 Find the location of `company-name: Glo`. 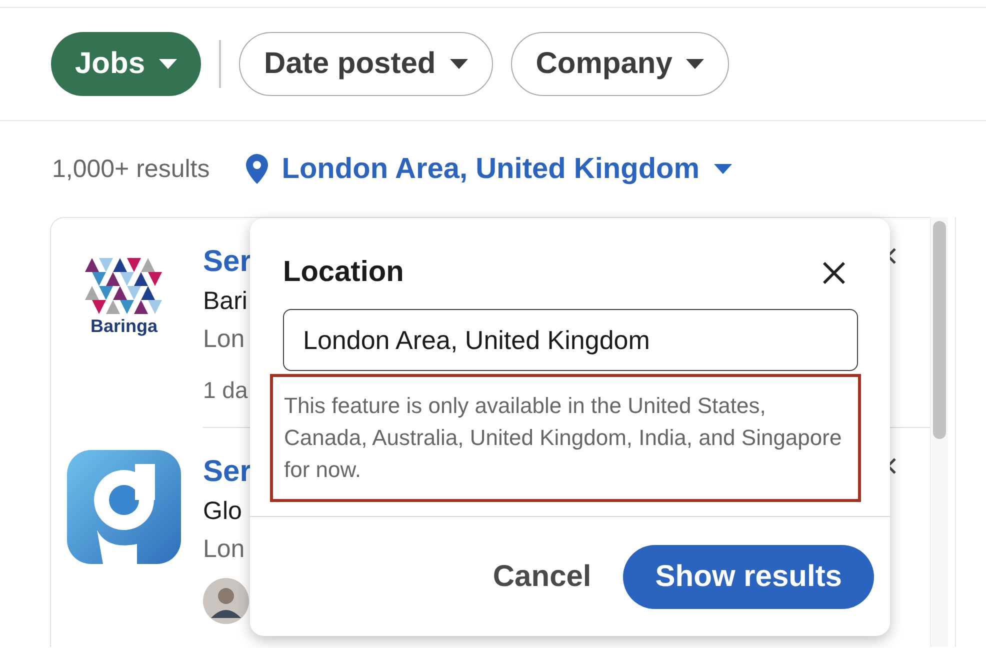

company-name: Glo is located at coordinates (222, 511).